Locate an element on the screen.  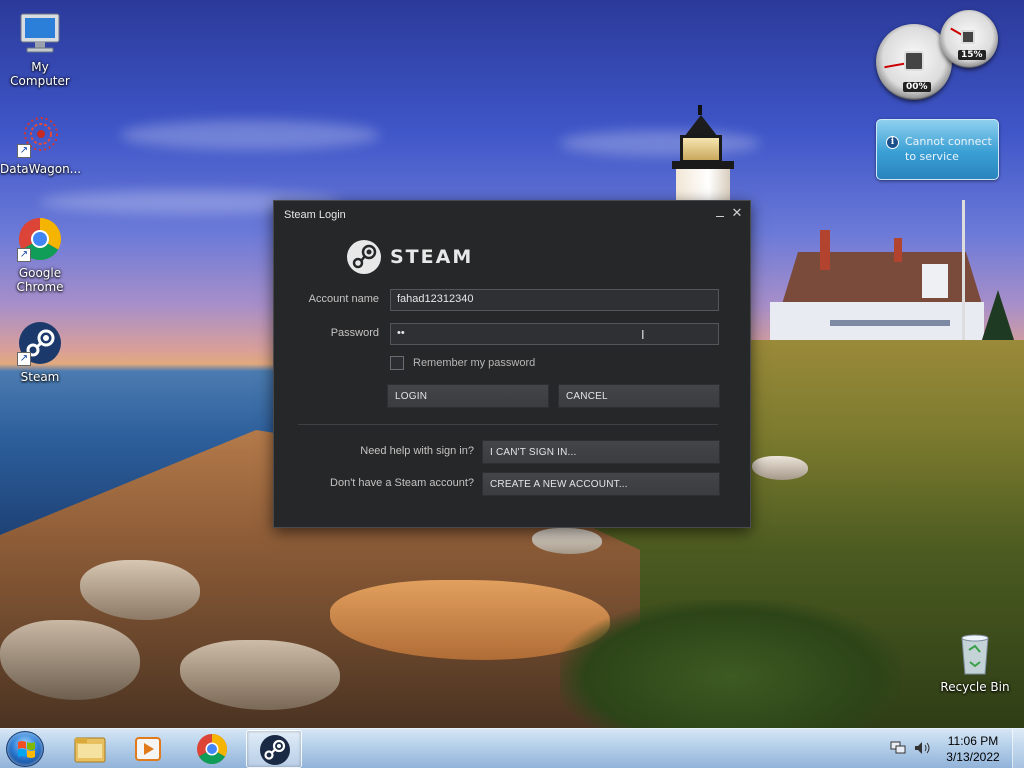
account-name-field: fahad12312340 is located at coordinates (554, 300).